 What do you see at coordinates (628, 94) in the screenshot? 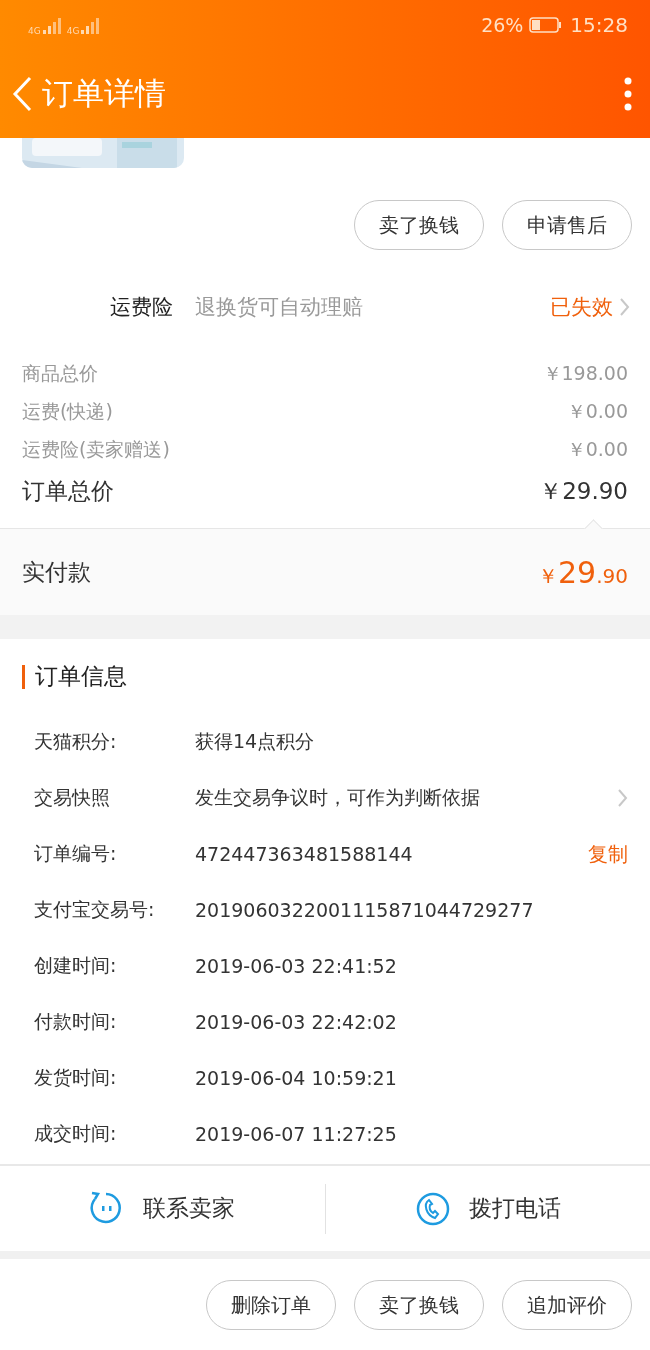
I see `more-icon` at bounding box center [628, 94].